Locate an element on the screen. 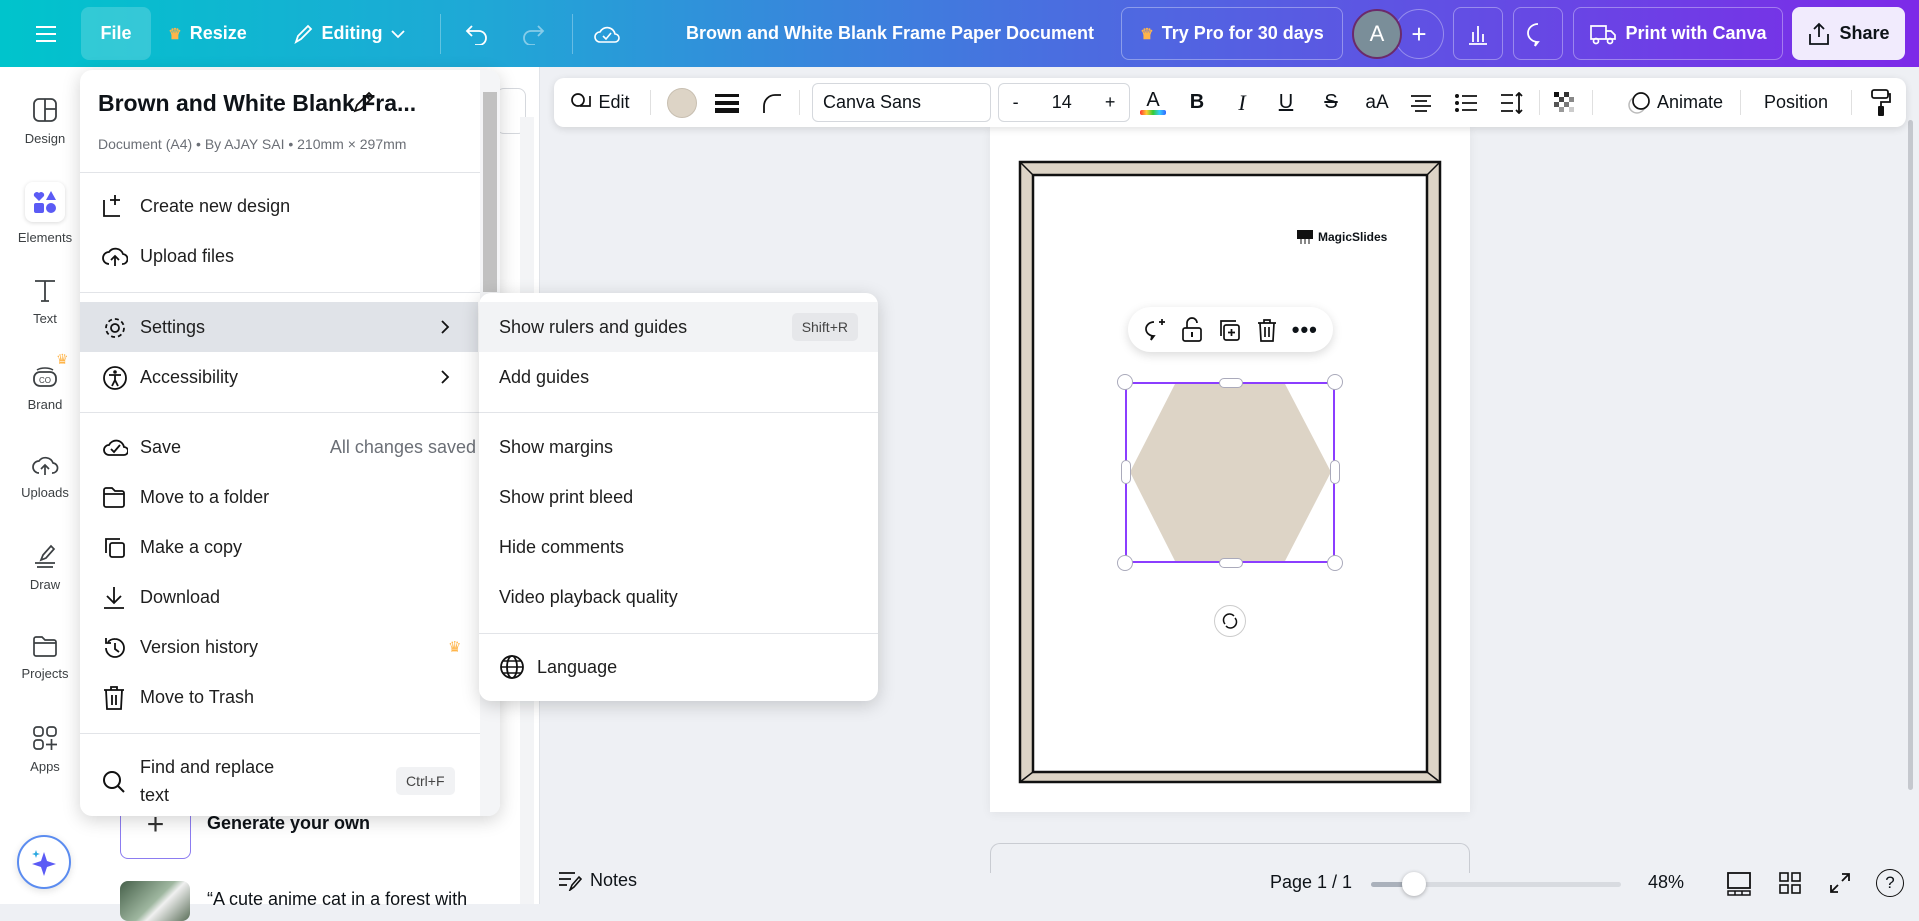  submenu-item-hide-comments: Hide comments is located at coordinates (678, 547).